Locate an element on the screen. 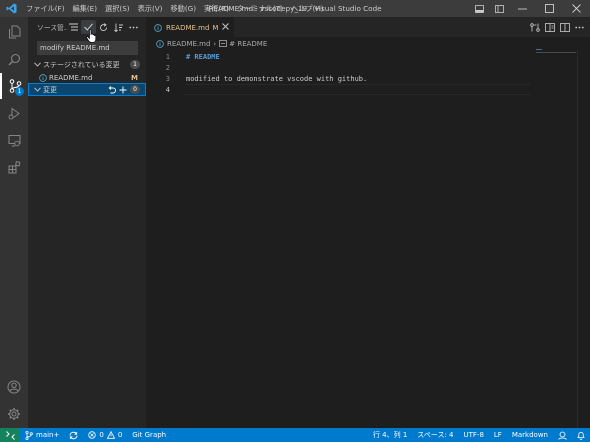 The image size is (590, 442). warning-count: 0 is located at coordinates (120, 435).